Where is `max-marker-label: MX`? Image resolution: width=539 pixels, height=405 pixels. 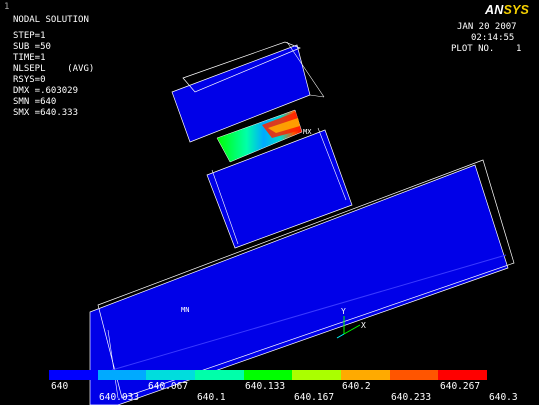
max-marker-label: MX is located at coordinates (307, 132).